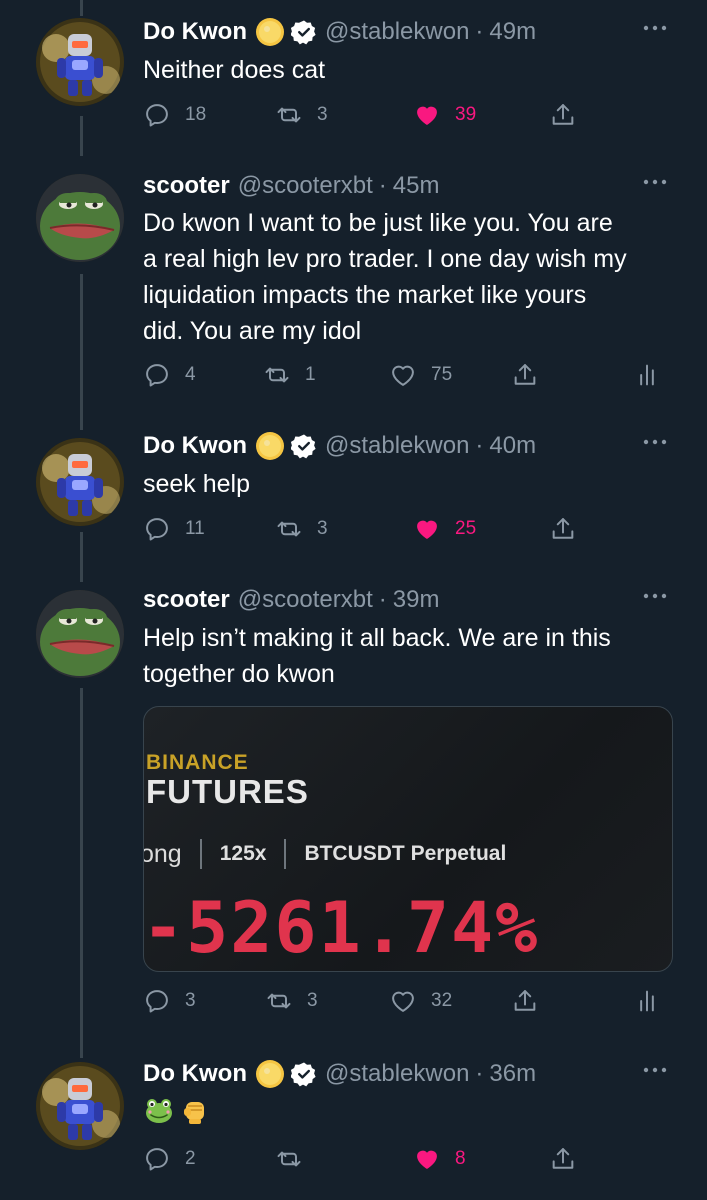 The image size is (707, 1200). Describe the element at coordinates (195, 528) in the screenshot. I see `reply-count: 11` at that location.